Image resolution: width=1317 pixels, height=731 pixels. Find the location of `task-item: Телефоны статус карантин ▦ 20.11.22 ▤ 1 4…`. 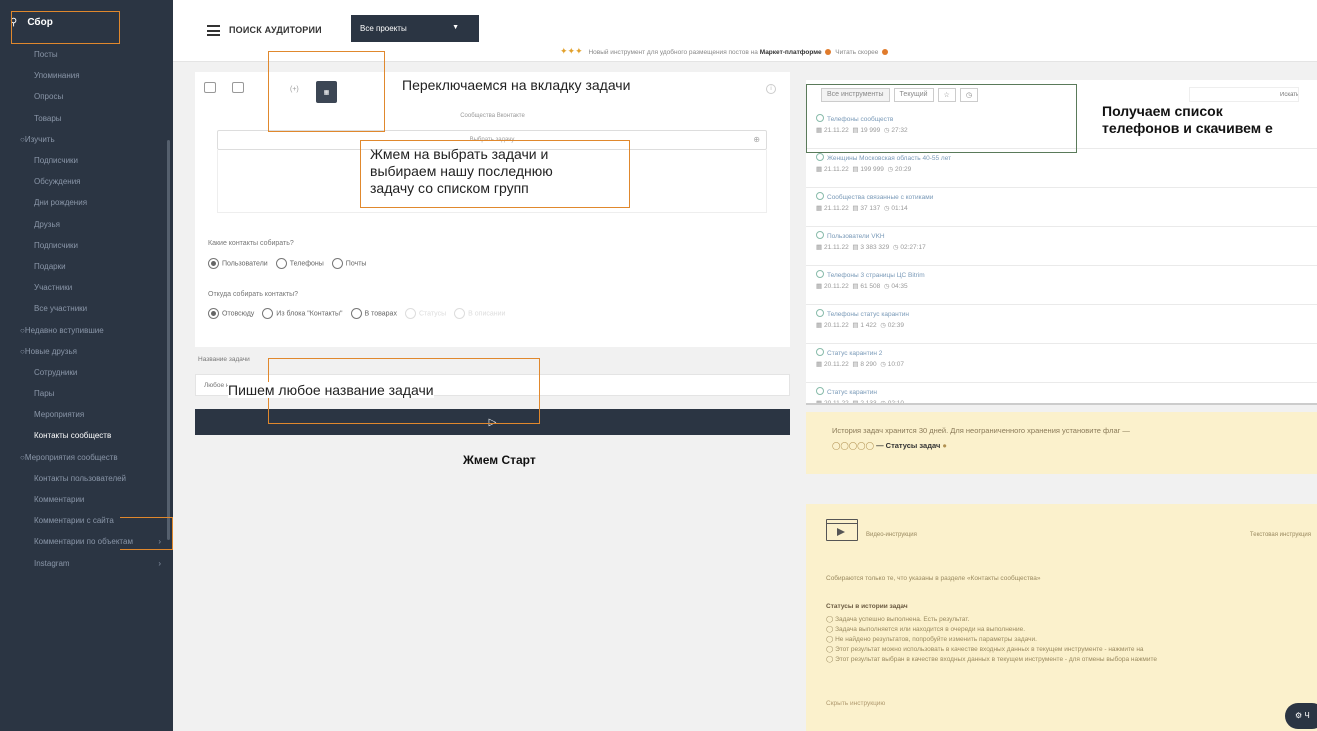

task-item: Телефоны статус карантин ▦ 20.11.22 ▤ 1 4… is located at coordinates (1061, 324).